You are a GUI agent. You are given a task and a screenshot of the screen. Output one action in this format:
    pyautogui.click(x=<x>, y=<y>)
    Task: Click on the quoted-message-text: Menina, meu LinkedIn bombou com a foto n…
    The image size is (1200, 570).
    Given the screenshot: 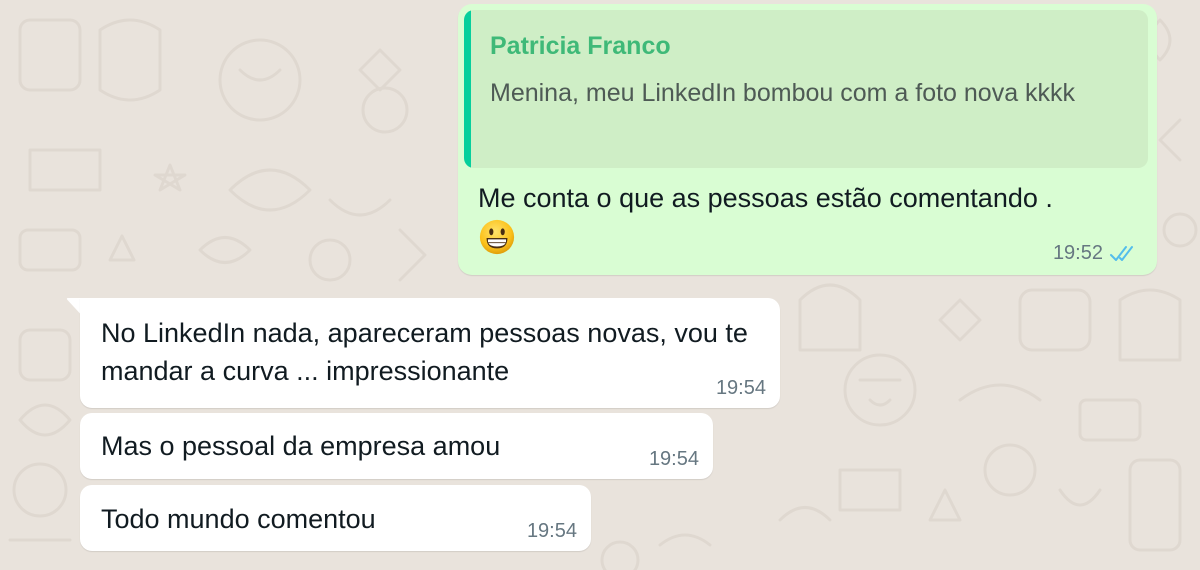 What is the action you would take?
    pyautogui.click(x=783, y=93)
    